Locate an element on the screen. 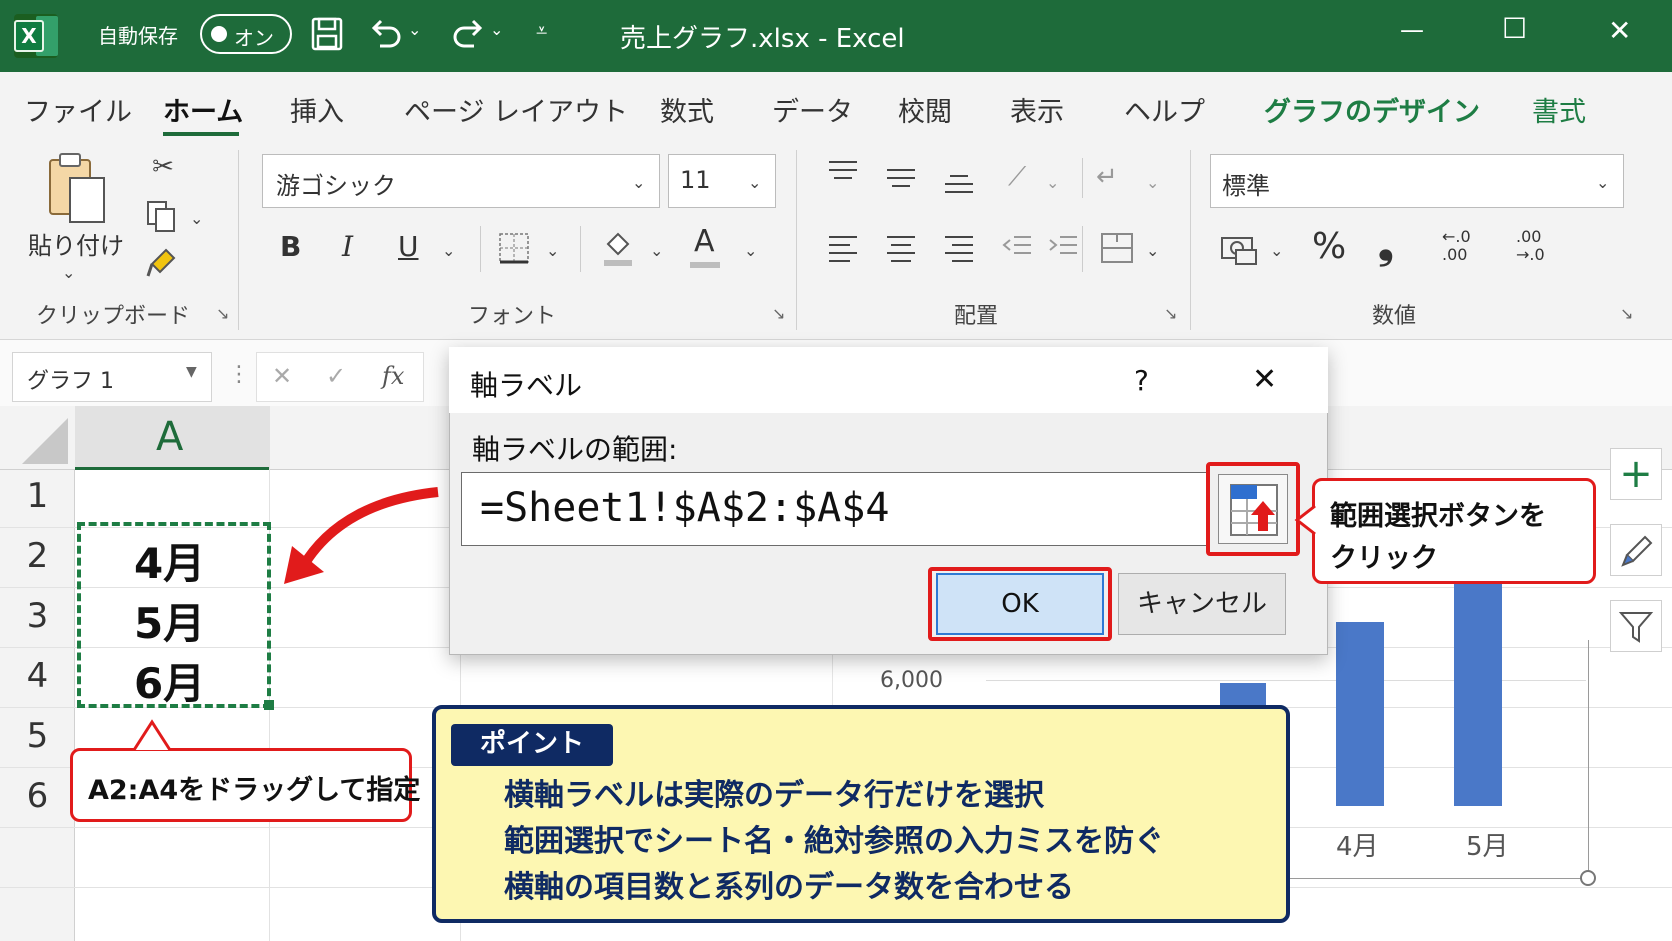 The width and height of the screenshot is (1672, 941). clipboard-launcher-icon: ↘ is located at coordinates (222, 313).